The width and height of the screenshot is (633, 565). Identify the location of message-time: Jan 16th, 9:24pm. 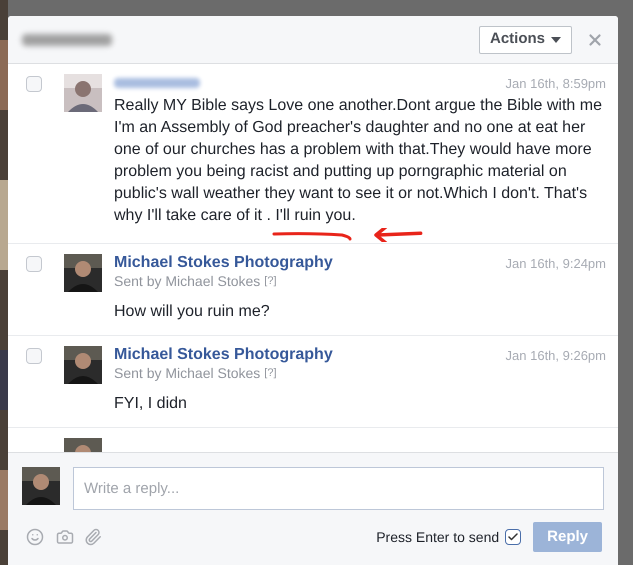
(556, 263).